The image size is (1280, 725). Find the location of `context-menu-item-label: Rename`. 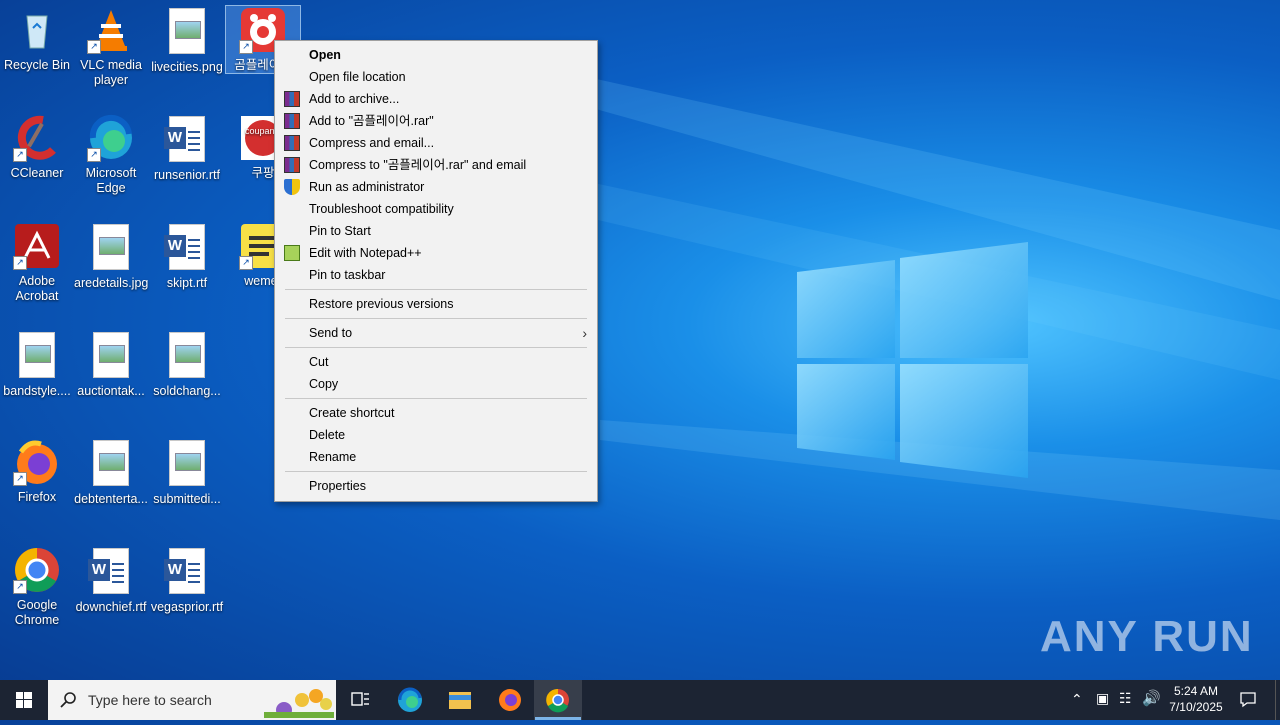

context-menu-item-label: Rename is located at coordinates (333, 457).